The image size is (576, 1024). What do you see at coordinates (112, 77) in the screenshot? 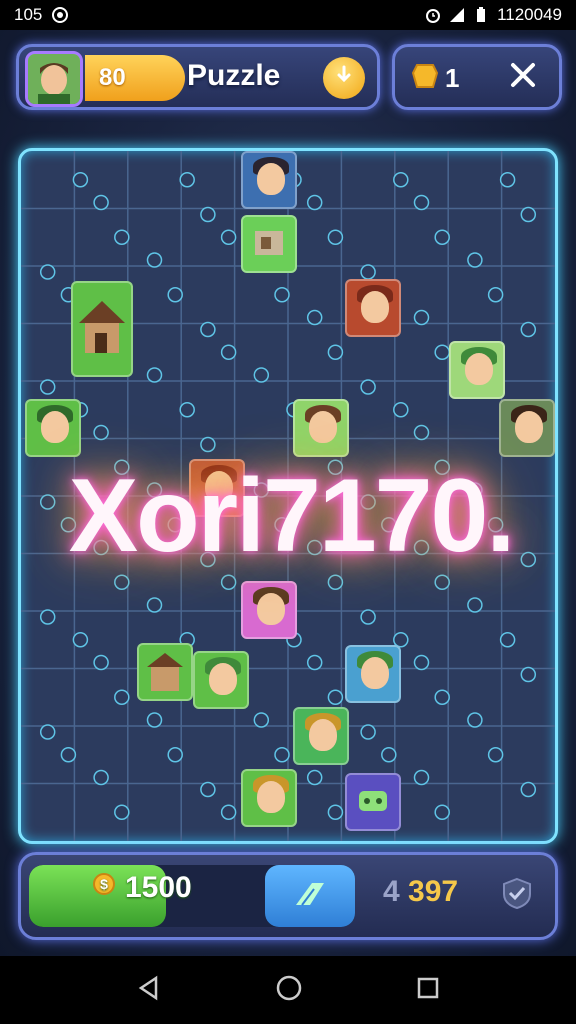
I see `coin-count: 80` at bounding box center [112, 77].